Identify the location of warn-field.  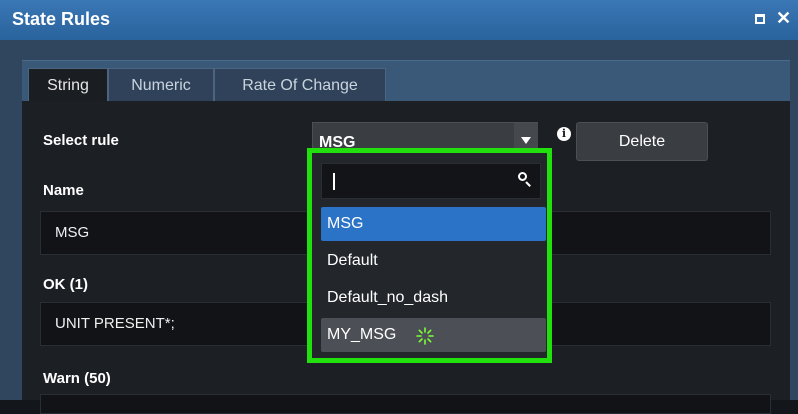
(405, 404).